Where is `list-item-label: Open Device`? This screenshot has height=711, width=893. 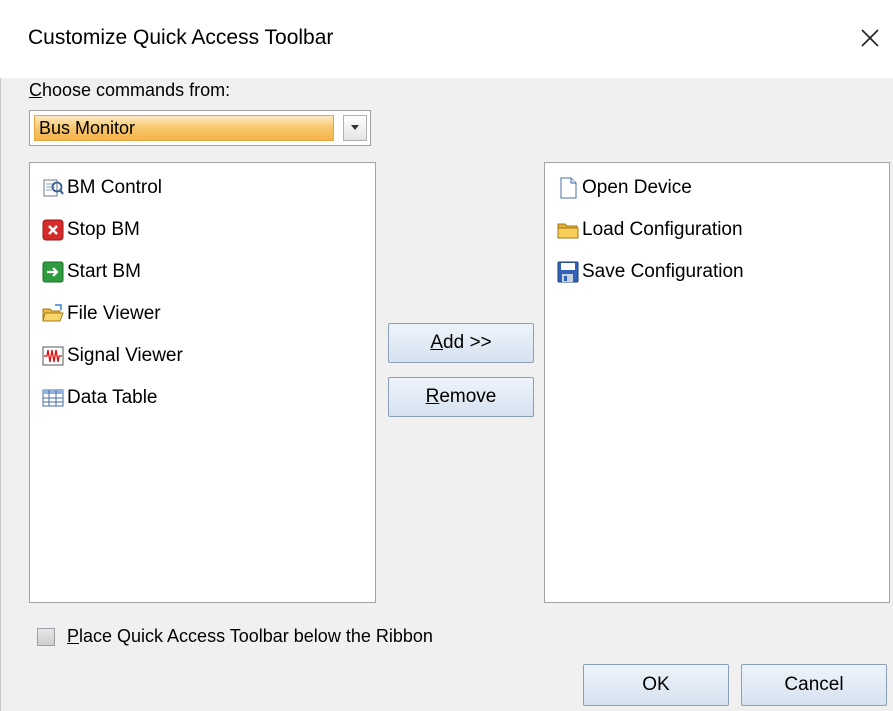 list-item-label: Open Device is located at coordinates (637, 187).